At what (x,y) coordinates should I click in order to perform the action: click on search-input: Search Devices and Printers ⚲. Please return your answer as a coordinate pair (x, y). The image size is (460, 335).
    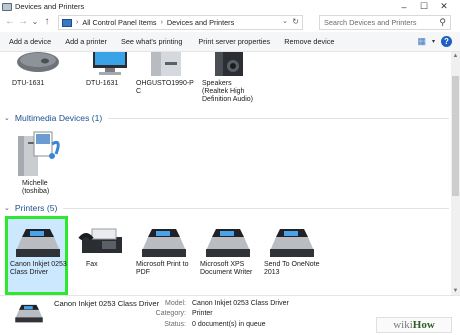
    Looking at the image, I should click on (385, 22).